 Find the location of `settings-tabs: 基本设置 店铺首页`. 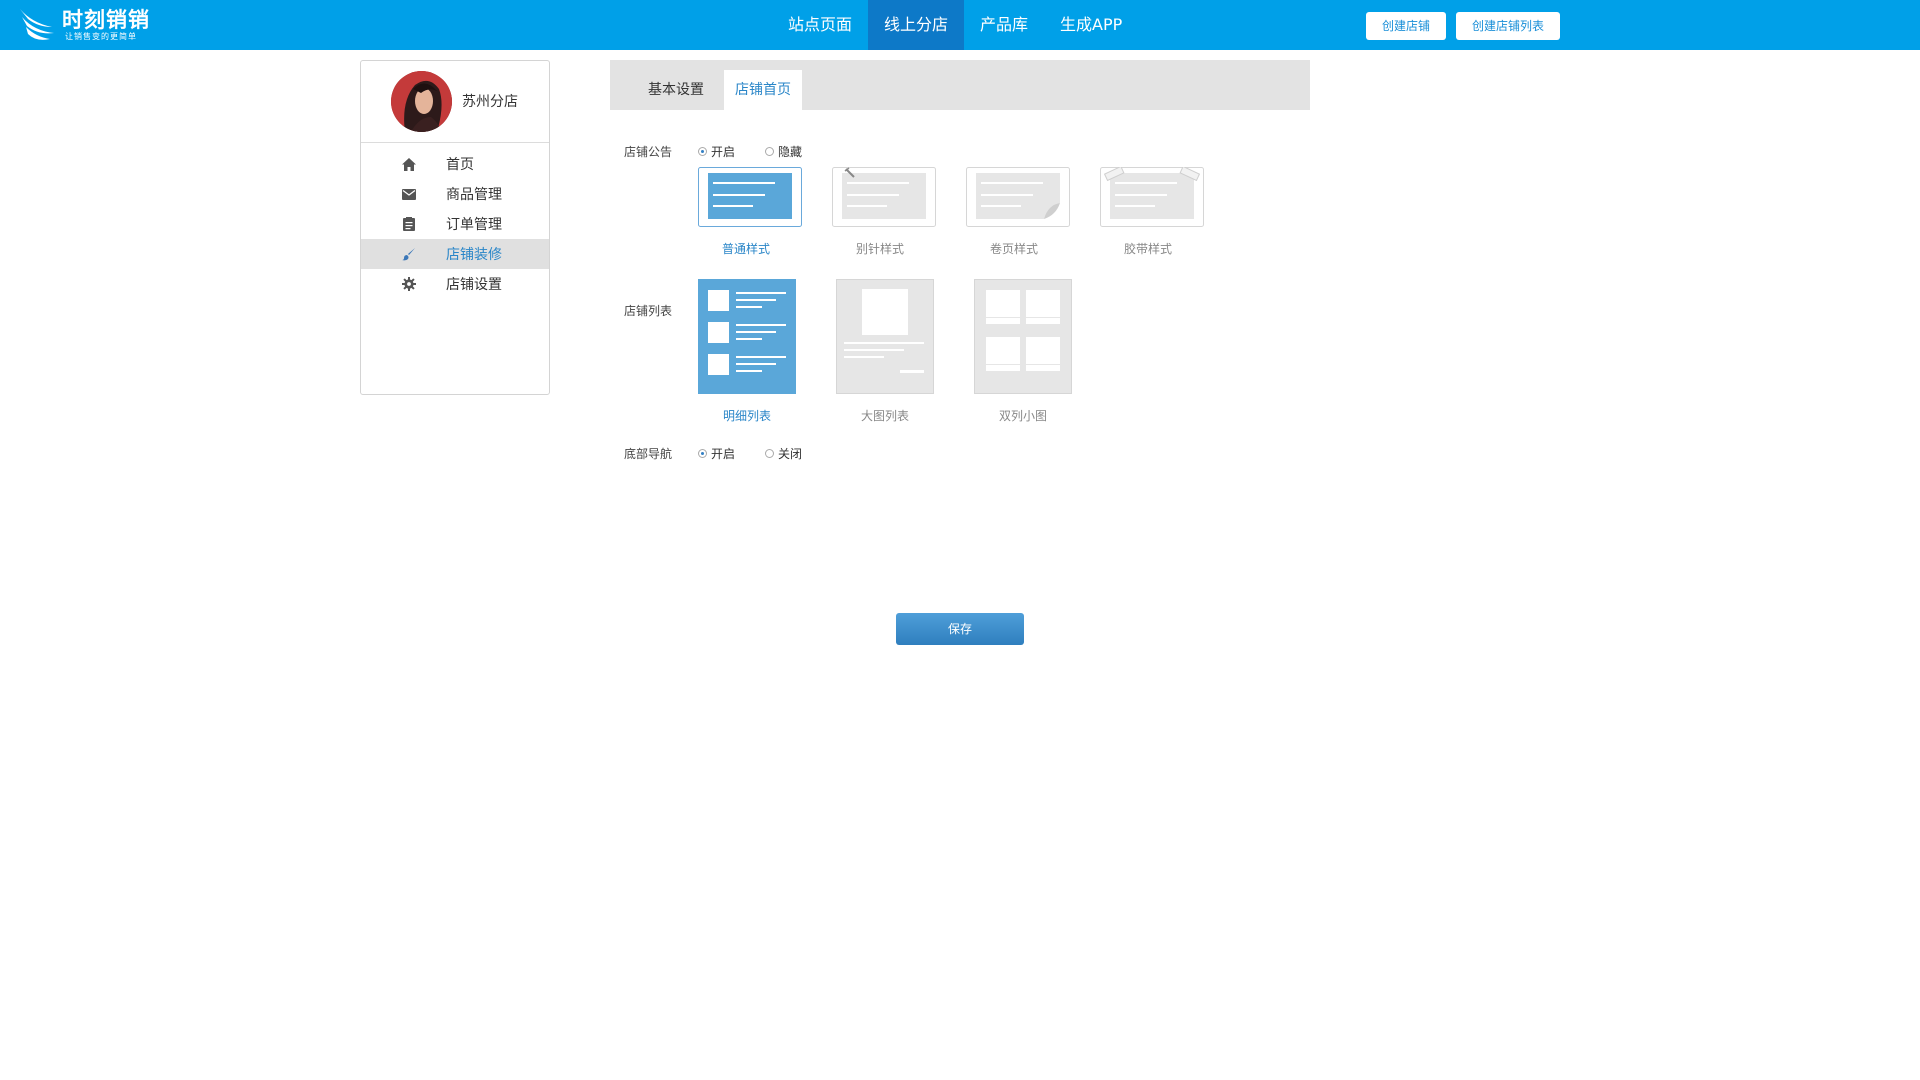

settings-tabs: 基本设置 店铺首页 is located at coordinates (960, 85).